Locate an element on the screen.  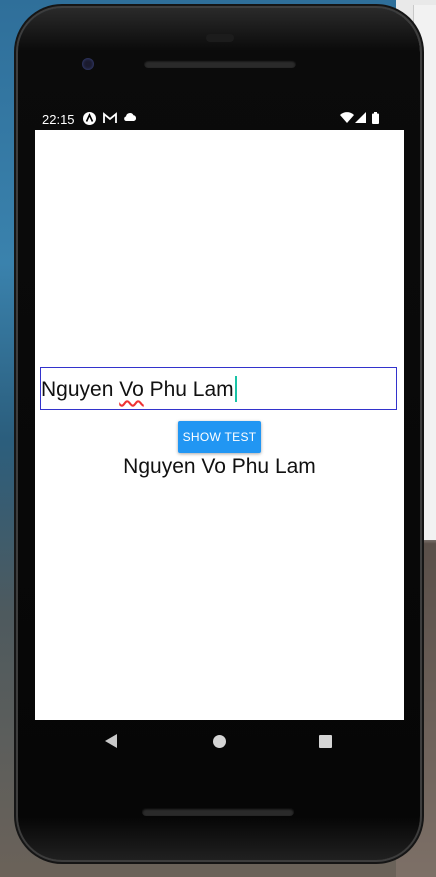
navigation-bar is located at coordinates (219, 742).